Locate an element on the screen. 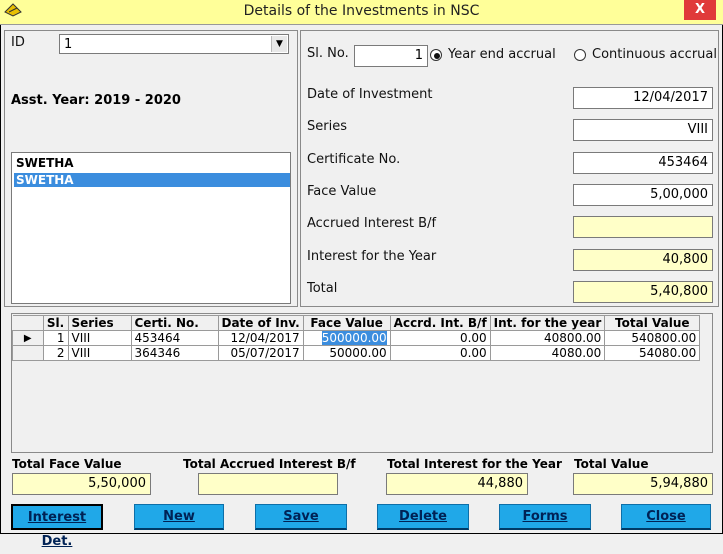  column-header: Total Value is located at coordinates (652, 323).